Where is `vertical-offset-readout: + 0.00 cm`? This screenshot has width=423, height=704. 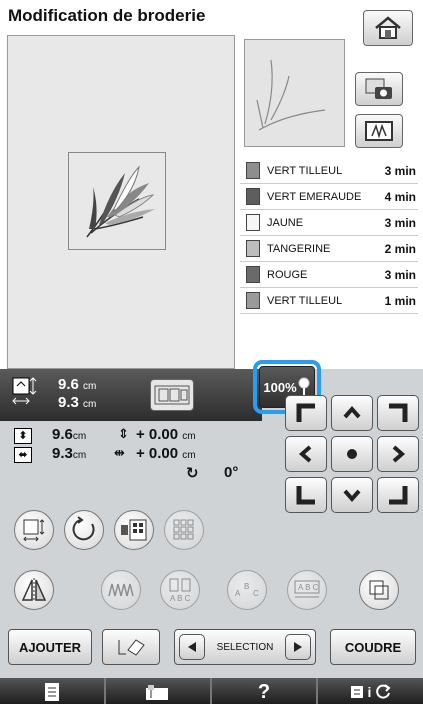
vertical-offset-readout: + 0.00 cm is located at coordinates (166, 434).